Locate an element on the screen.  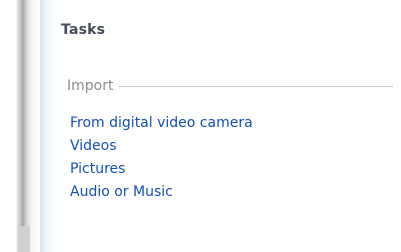
window-left-border is located at coordinates (20, 126).